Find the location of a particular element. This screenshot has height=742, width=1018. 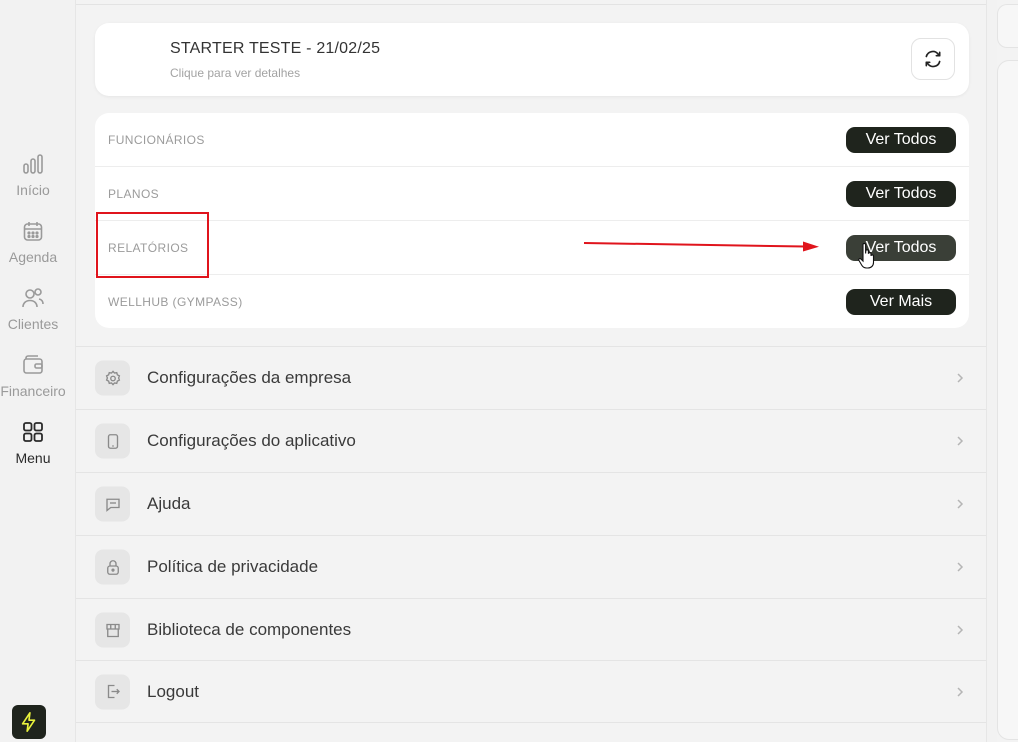

menu-item-biblioteca-componentes: Biblioteca de componentes is located at coordinates (531, 629).